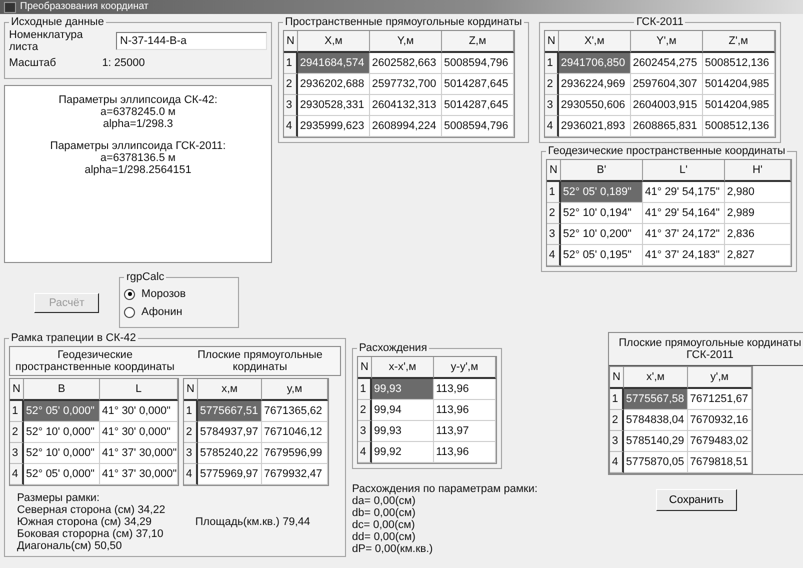 The height and width of the screenshot is (568, 803). Describe the element at coordinates (656, 420) in the screenshot. I see `table-cell: 5784838,04` at that location.